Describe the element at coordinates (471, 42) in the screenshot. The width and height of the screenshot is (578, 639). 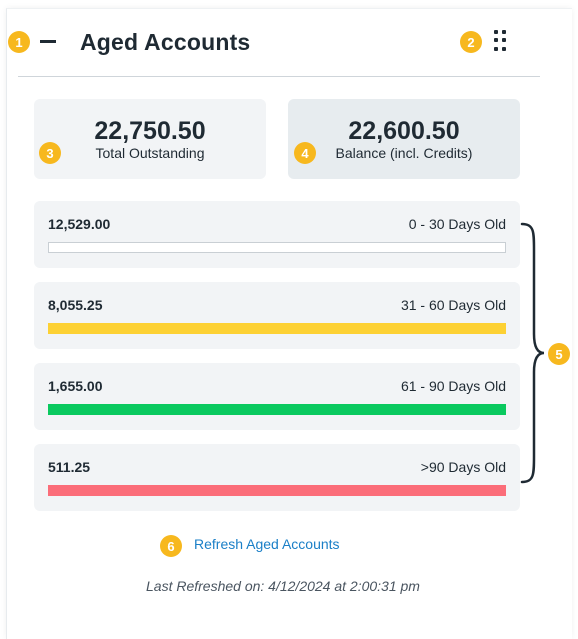
I see `callout-2: 2` at that location.